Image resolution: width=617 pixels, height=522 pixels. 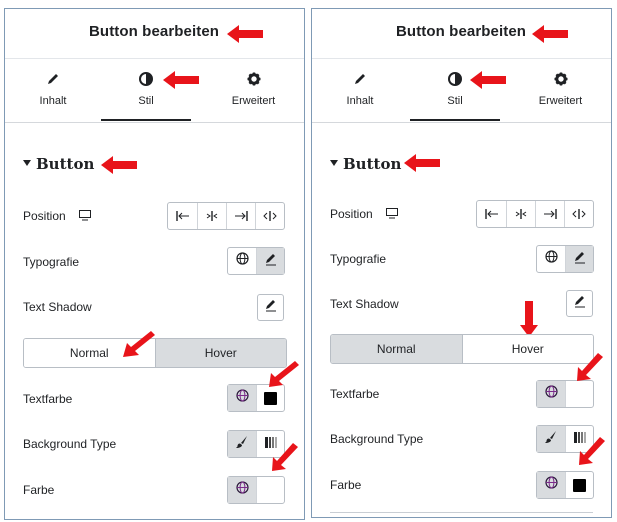 I want to click on textfarbe-controls, so click(x=565, y=394).